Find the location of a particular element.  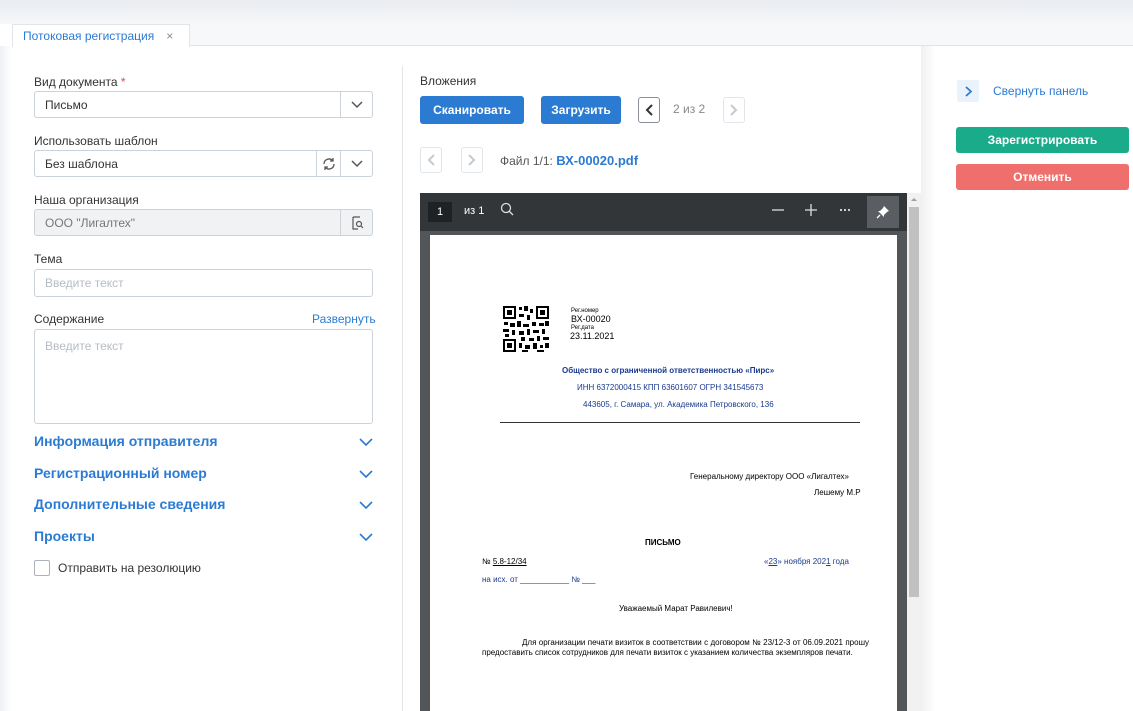

template-select: Без шаблона is located at coordinates (203, 163).